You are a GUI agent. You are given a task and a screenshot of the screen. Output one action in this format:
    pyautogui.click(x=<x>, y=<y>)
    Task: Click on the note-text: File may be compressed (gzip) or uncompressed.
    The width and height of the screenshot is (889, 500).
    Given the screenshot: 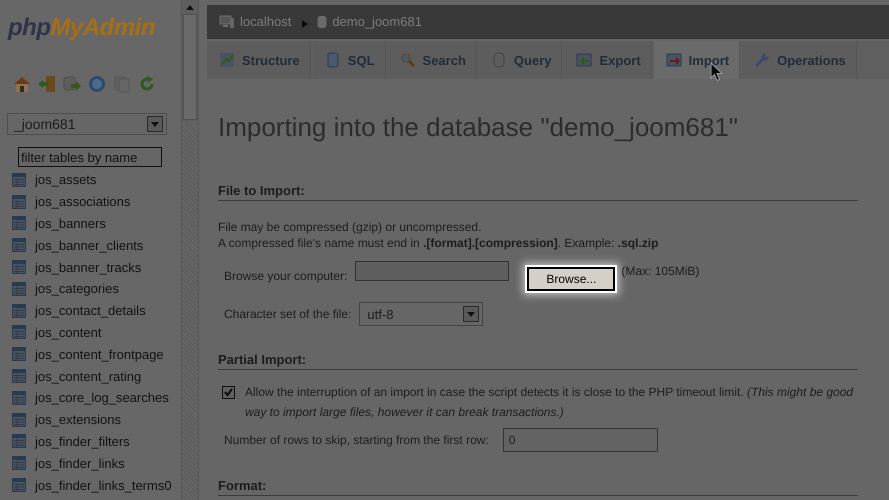 What is the action you would take?
    pyautogui.click(x=350, y=227)
    